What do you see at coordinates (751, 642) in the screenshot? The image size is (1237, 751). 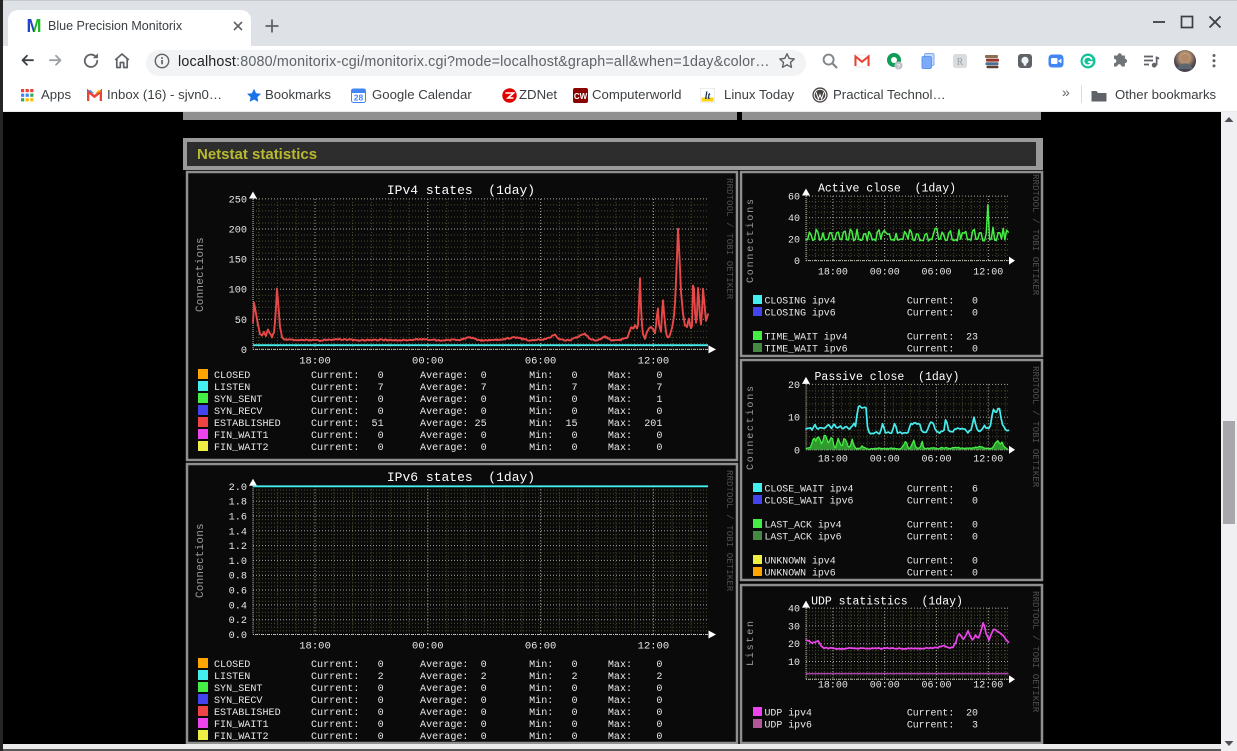 I see `svg-text: Listen` at bounding box center [751, 642].